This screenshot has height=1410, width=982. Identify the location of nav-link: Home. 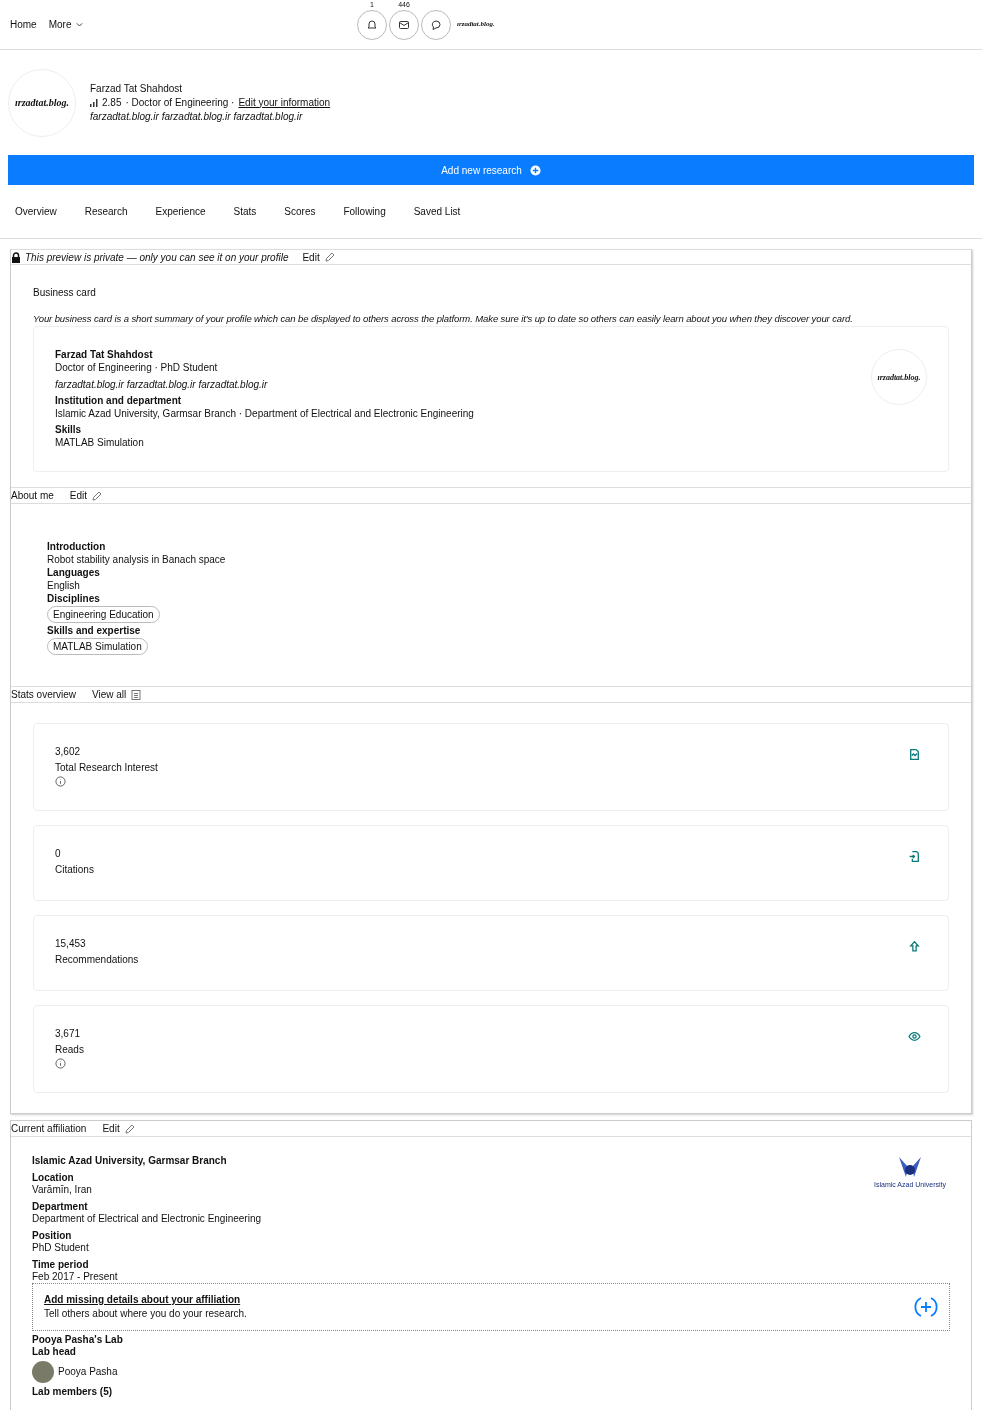
(23, 24).